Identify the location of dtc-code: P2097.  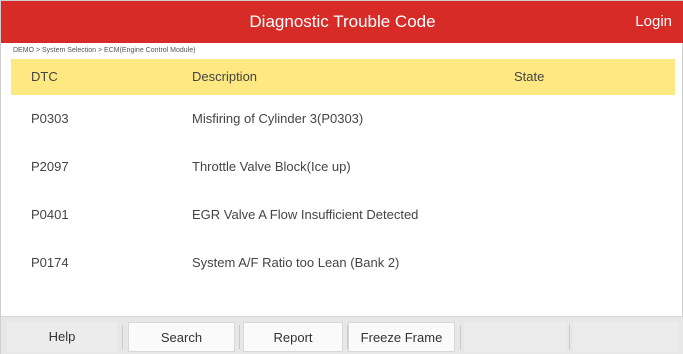
(50, 166).